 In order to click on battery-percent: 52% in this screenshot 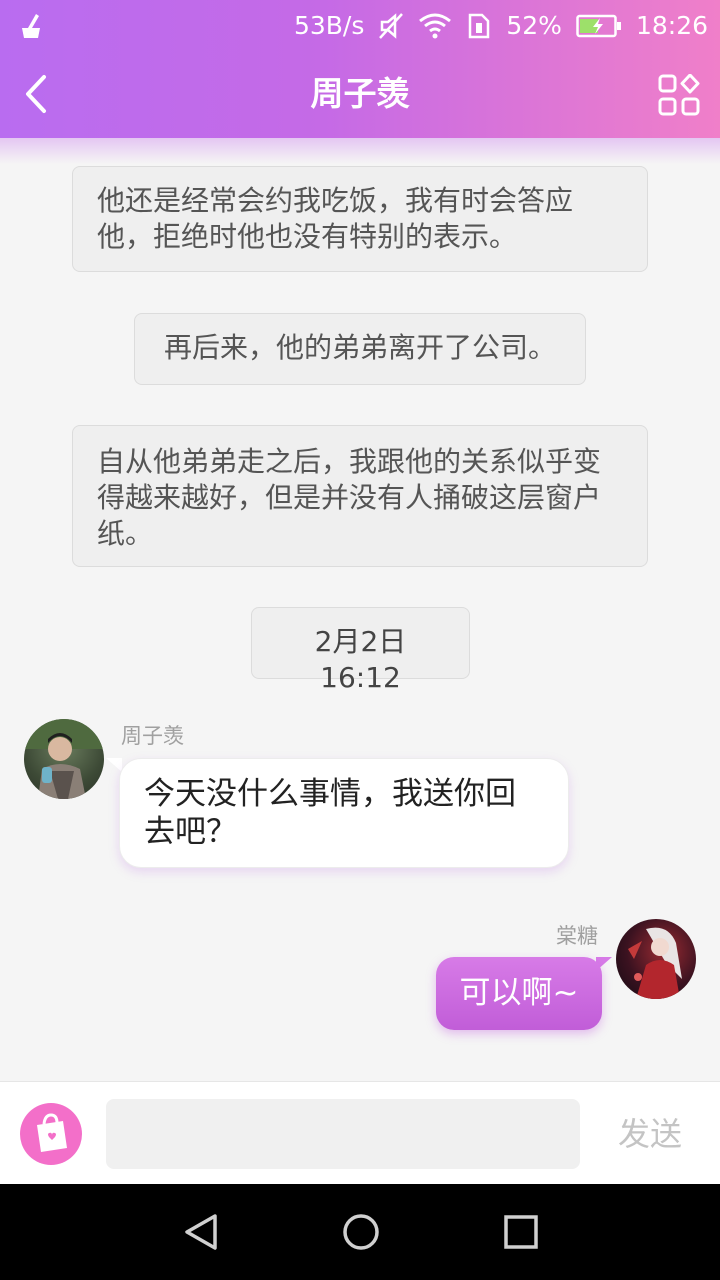, I will do `click(534, 25)`.